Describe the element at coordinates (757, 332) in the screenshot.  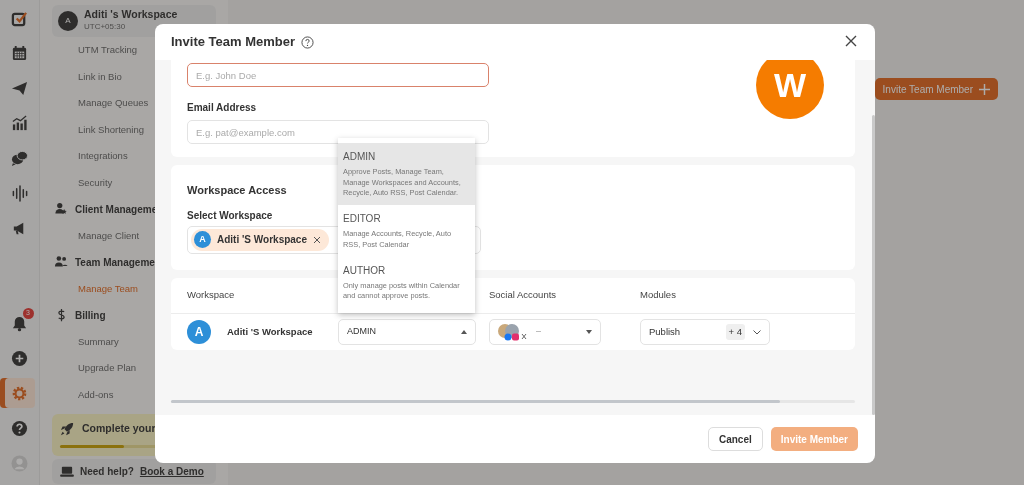
I see `chevron-down-icon` at that location.